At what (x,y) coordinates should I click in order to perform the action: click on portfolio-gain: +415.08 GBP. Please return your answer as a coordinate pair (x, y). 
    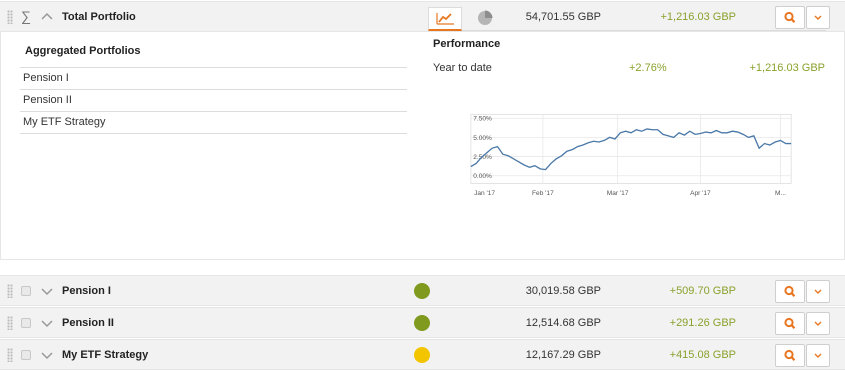
    Looking at the image, I should click on (702, 355).